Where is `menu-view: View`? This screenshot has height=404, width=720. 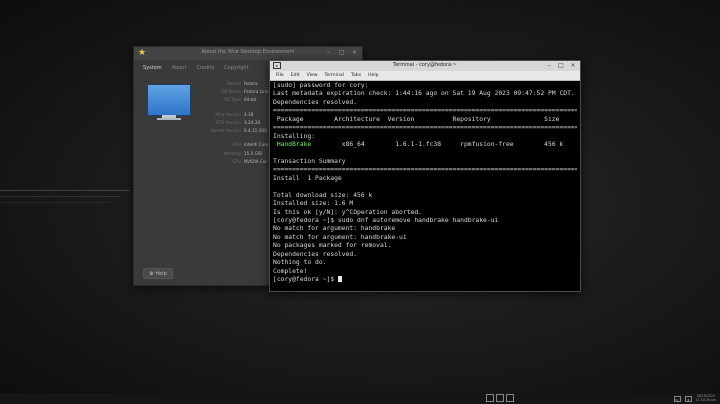
menu-view: View is located at coordinates (313, 75).